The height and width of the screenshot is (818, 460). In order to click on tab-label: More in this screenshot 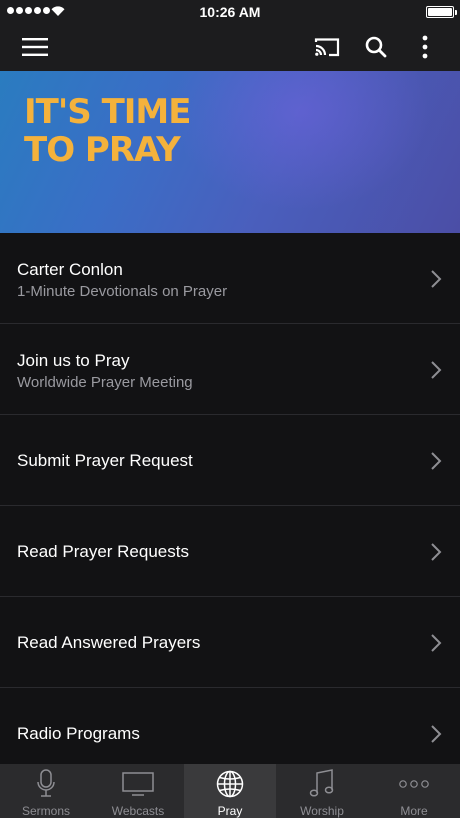, I will do `click(414, 811)`.